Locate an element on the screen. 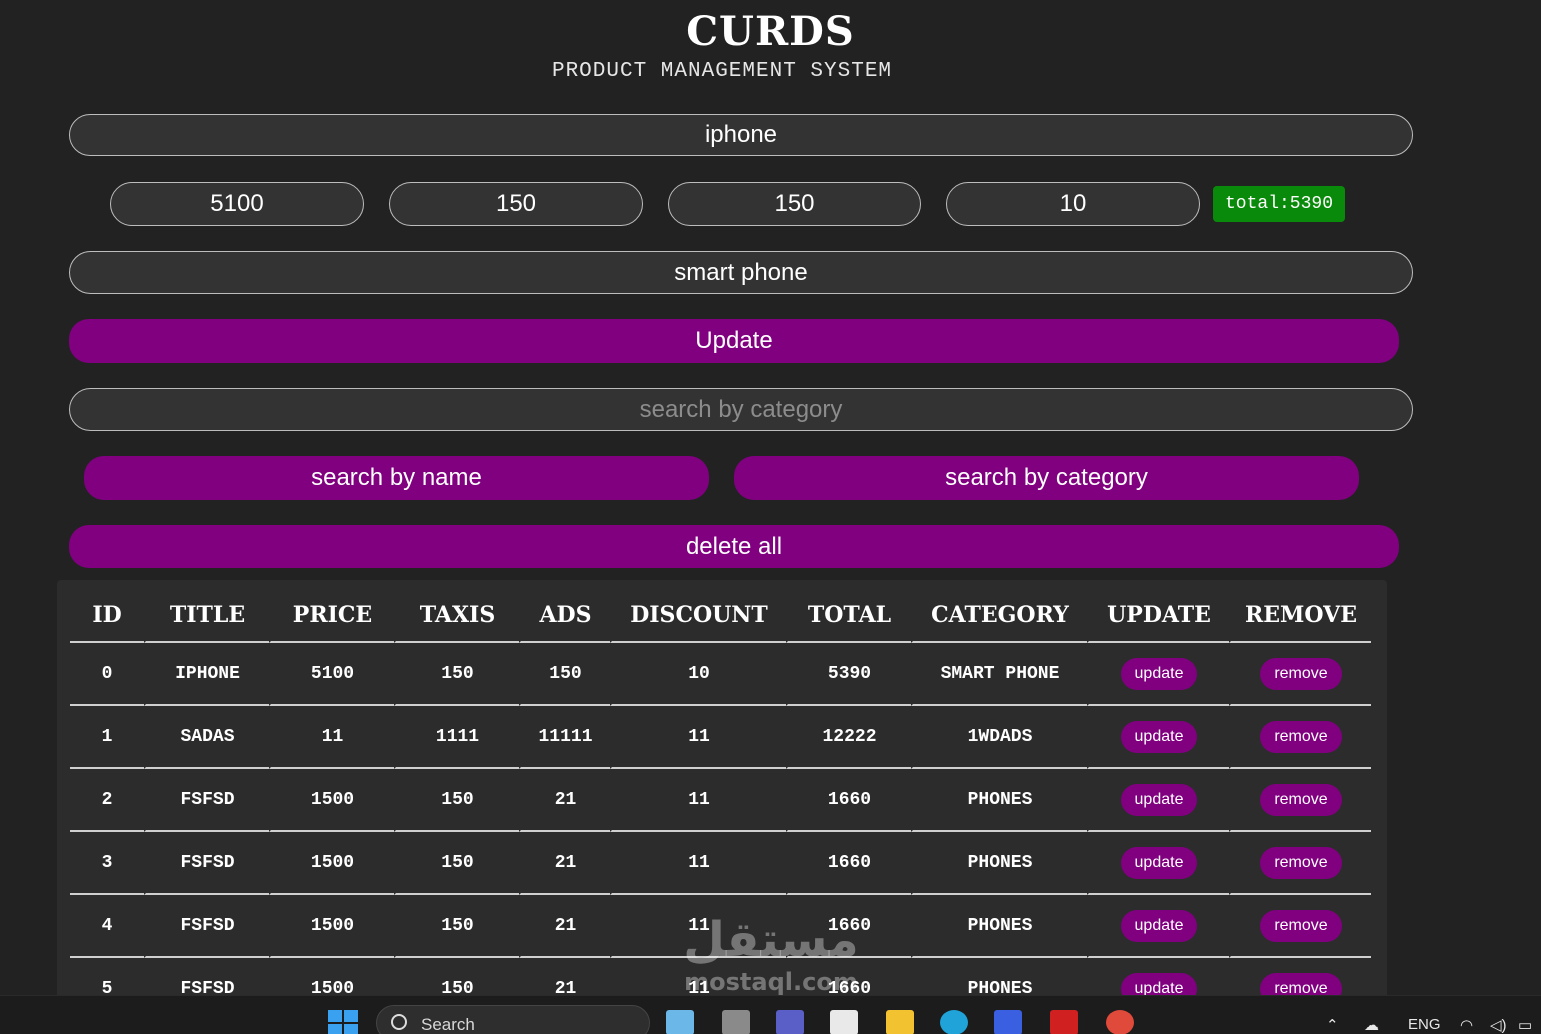  delete-all-button: delete all is located at coordinates (734, 546).